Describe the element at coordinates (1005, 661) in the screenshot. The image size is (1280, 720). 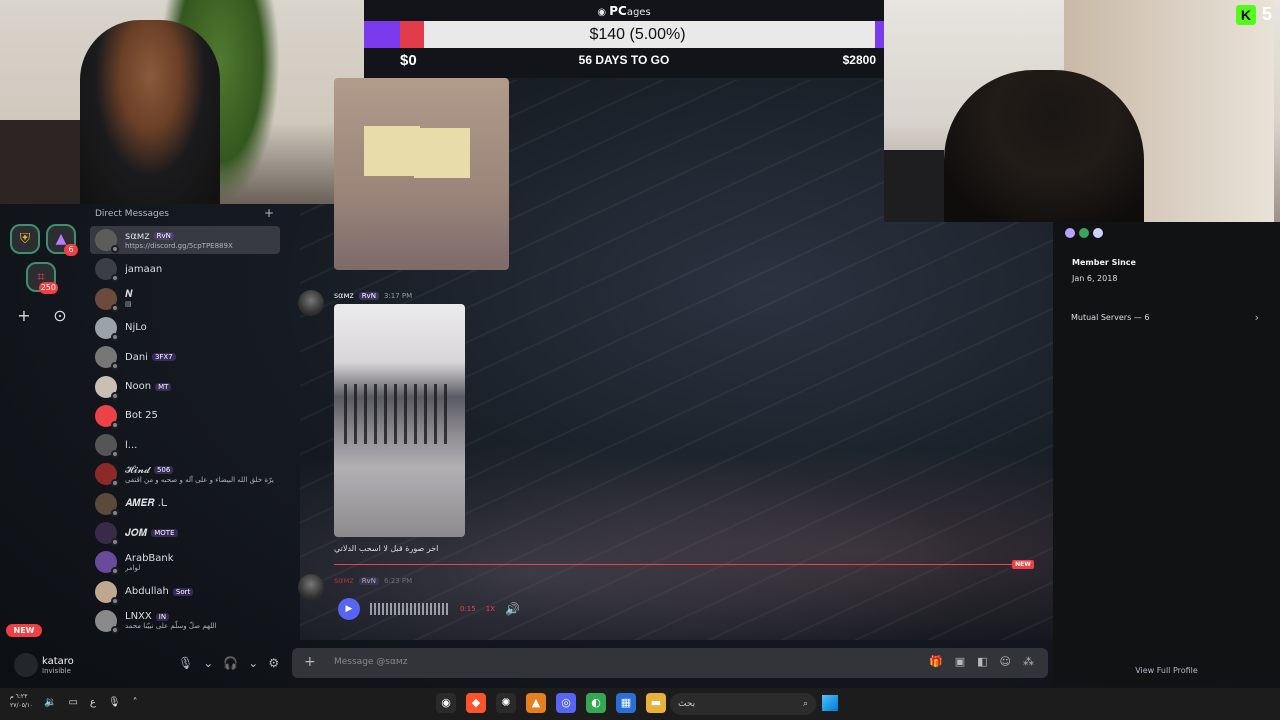
I see `emoji-icon: ☺` at that location.